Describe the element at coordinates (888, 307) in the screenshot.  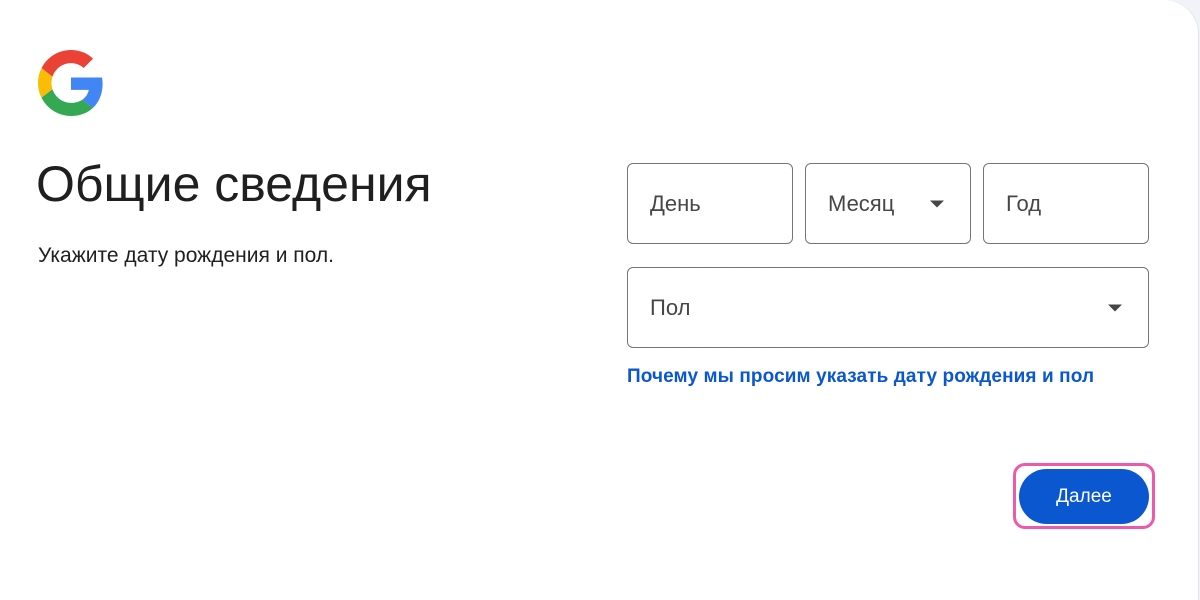
I see `gender-select: Пол` at that location.